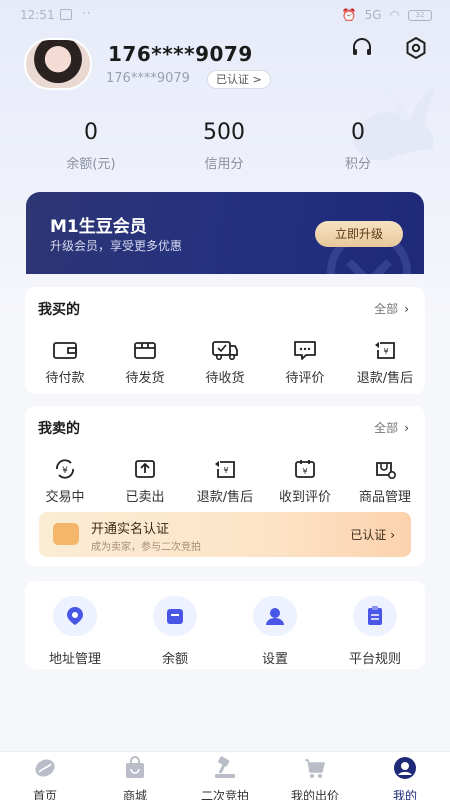 This screenshot has height=800, width=450. I want to click on sell-item-reviews: ¥ 收到评价, so click(305, 481).